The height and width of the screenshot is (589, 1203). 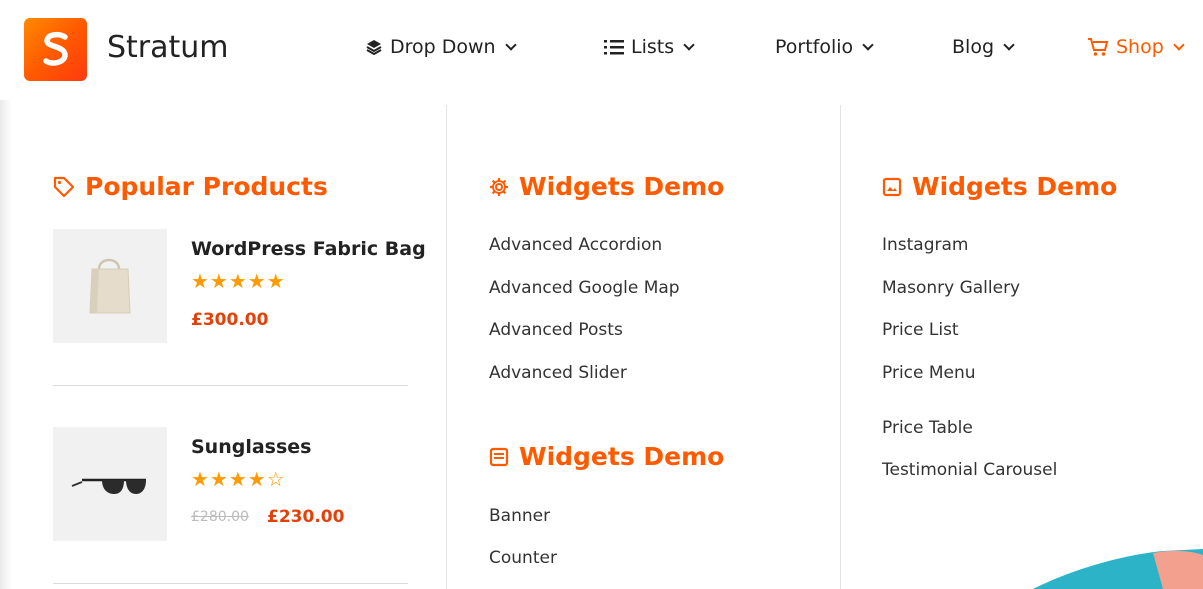 I want to click on nav-item-drop-down: Drop Down, so click(x=441, y=47).